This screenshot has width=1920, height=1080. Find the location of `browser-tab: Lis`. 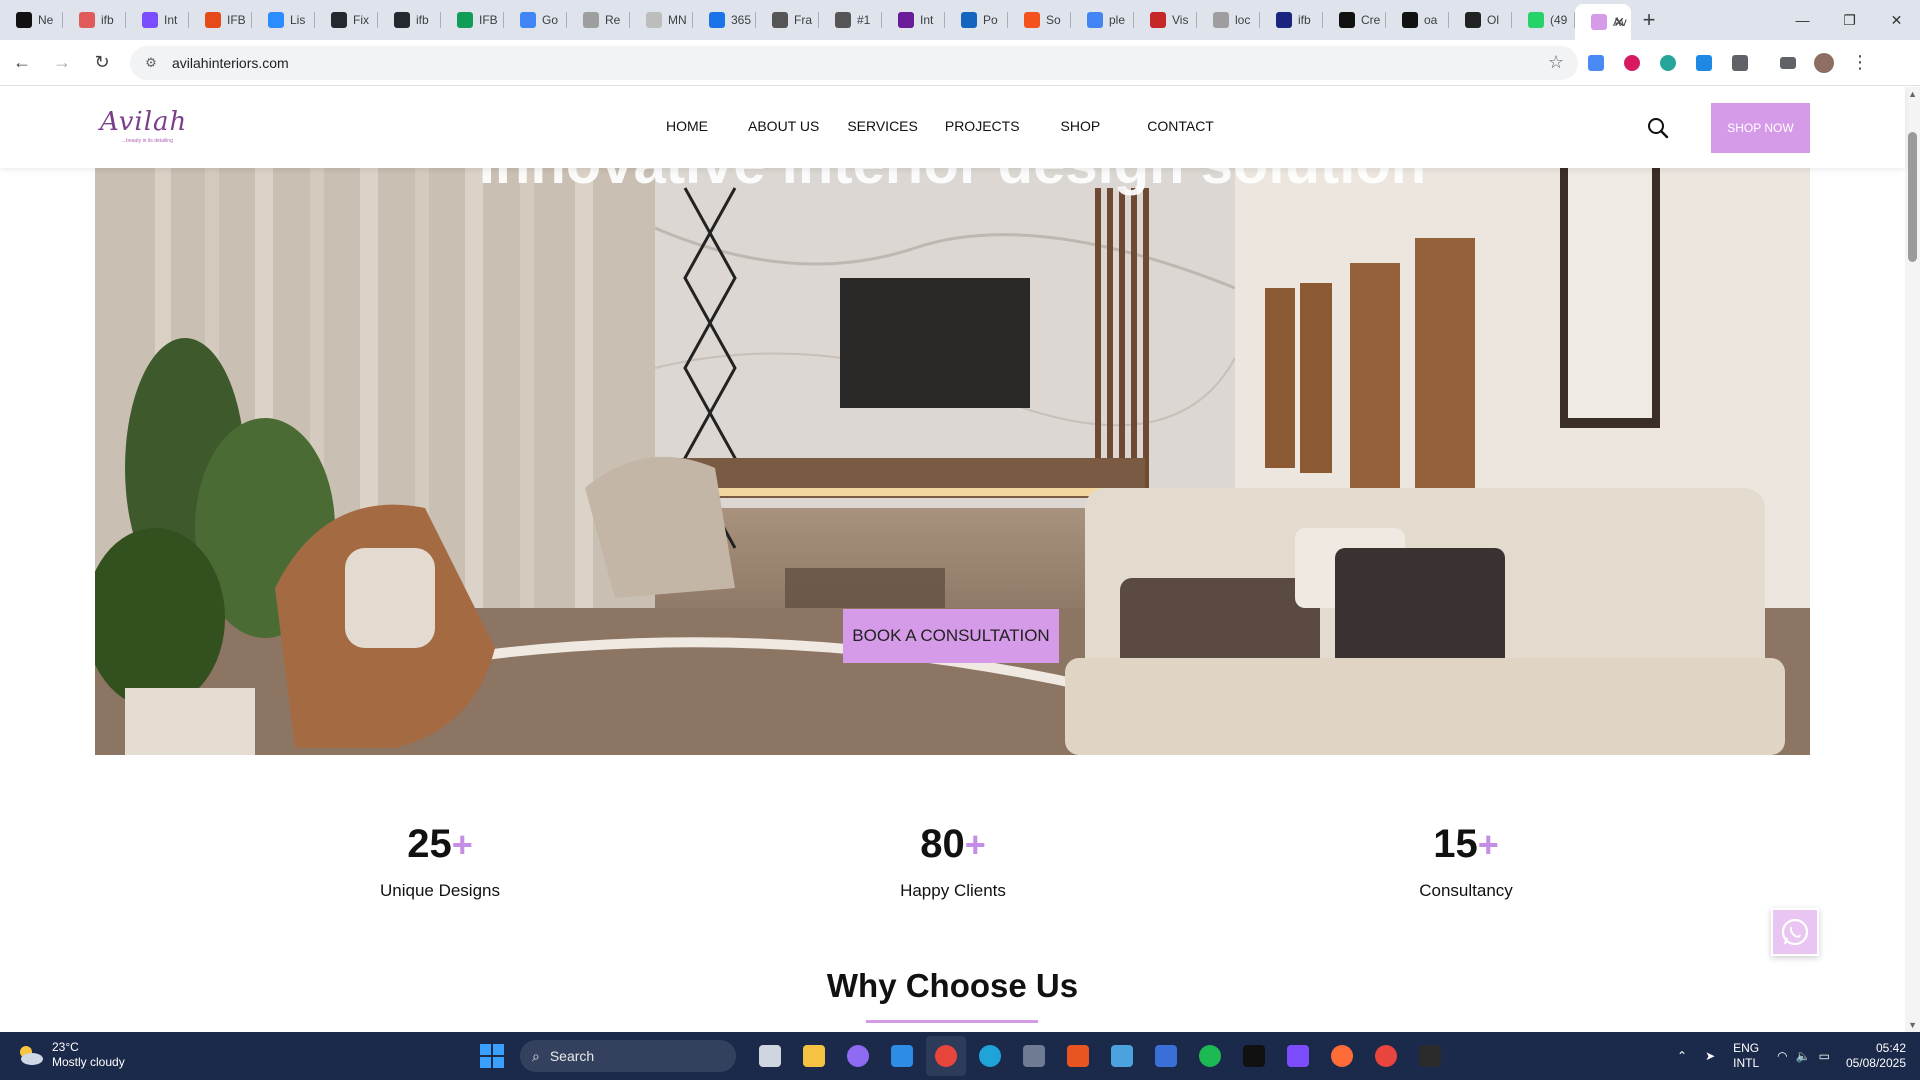

browser-tab: Lis is located at coordinates (283, 20).